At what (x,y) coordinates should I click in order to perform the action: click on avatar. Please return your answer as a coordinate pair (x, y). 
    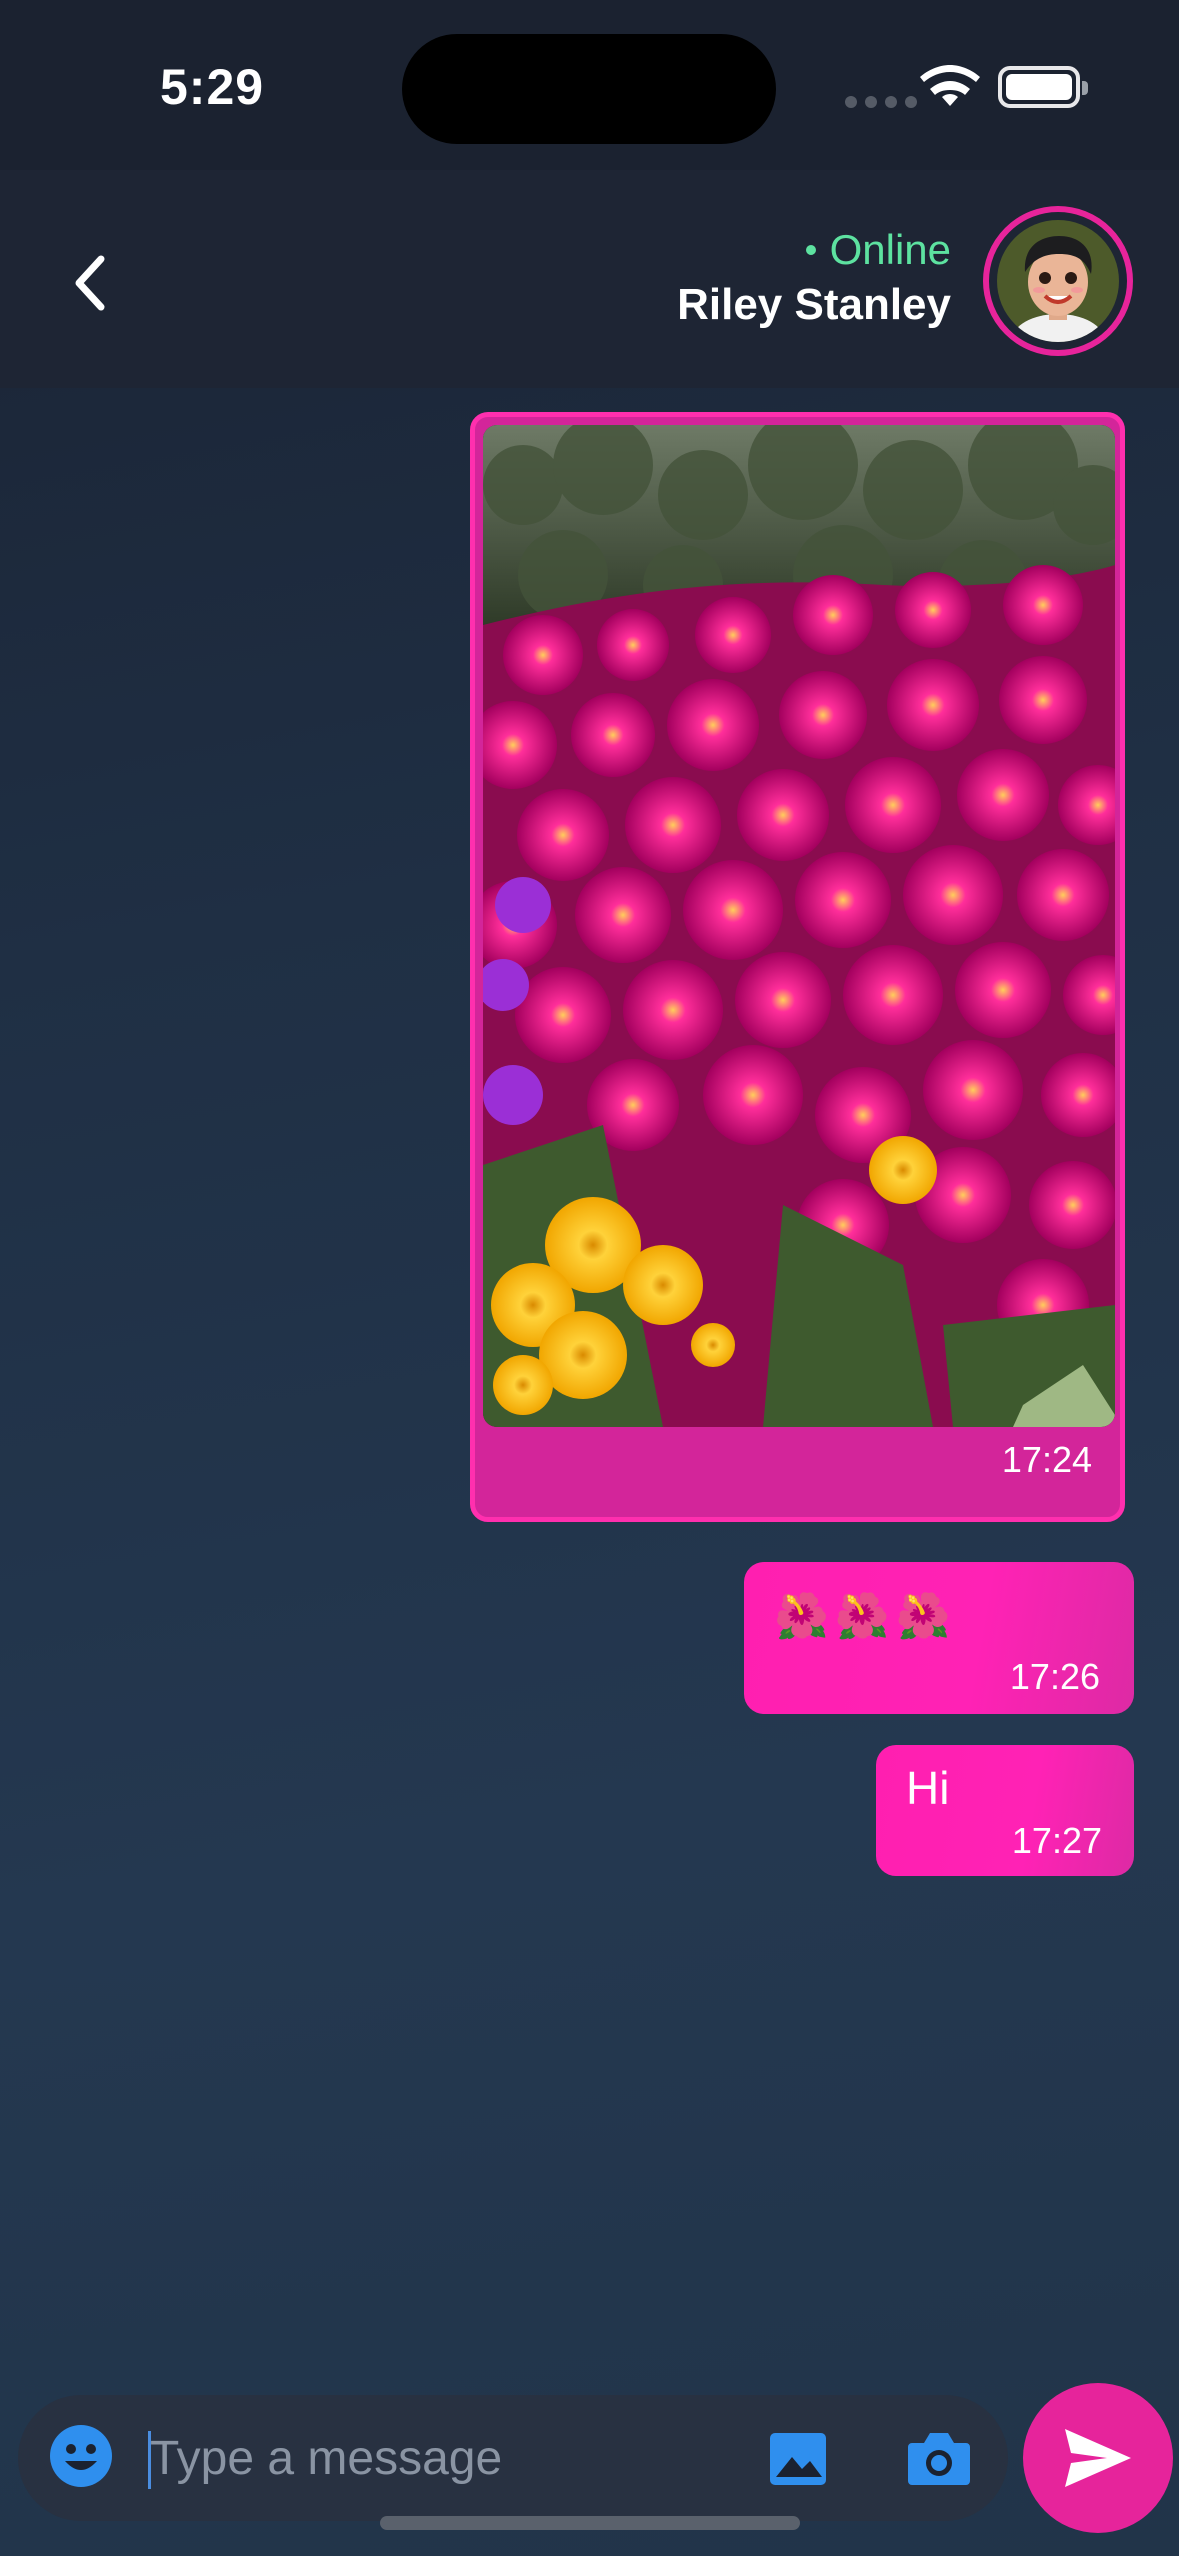
    Looking at the image, I should click on (1058, 281).